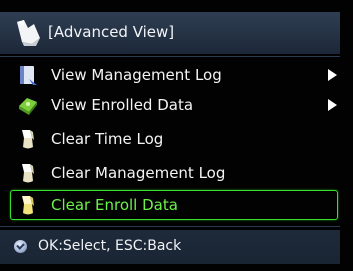 The height and width of the screenshot is (271, 353). I want to click on top-divider, so click(170, 56).